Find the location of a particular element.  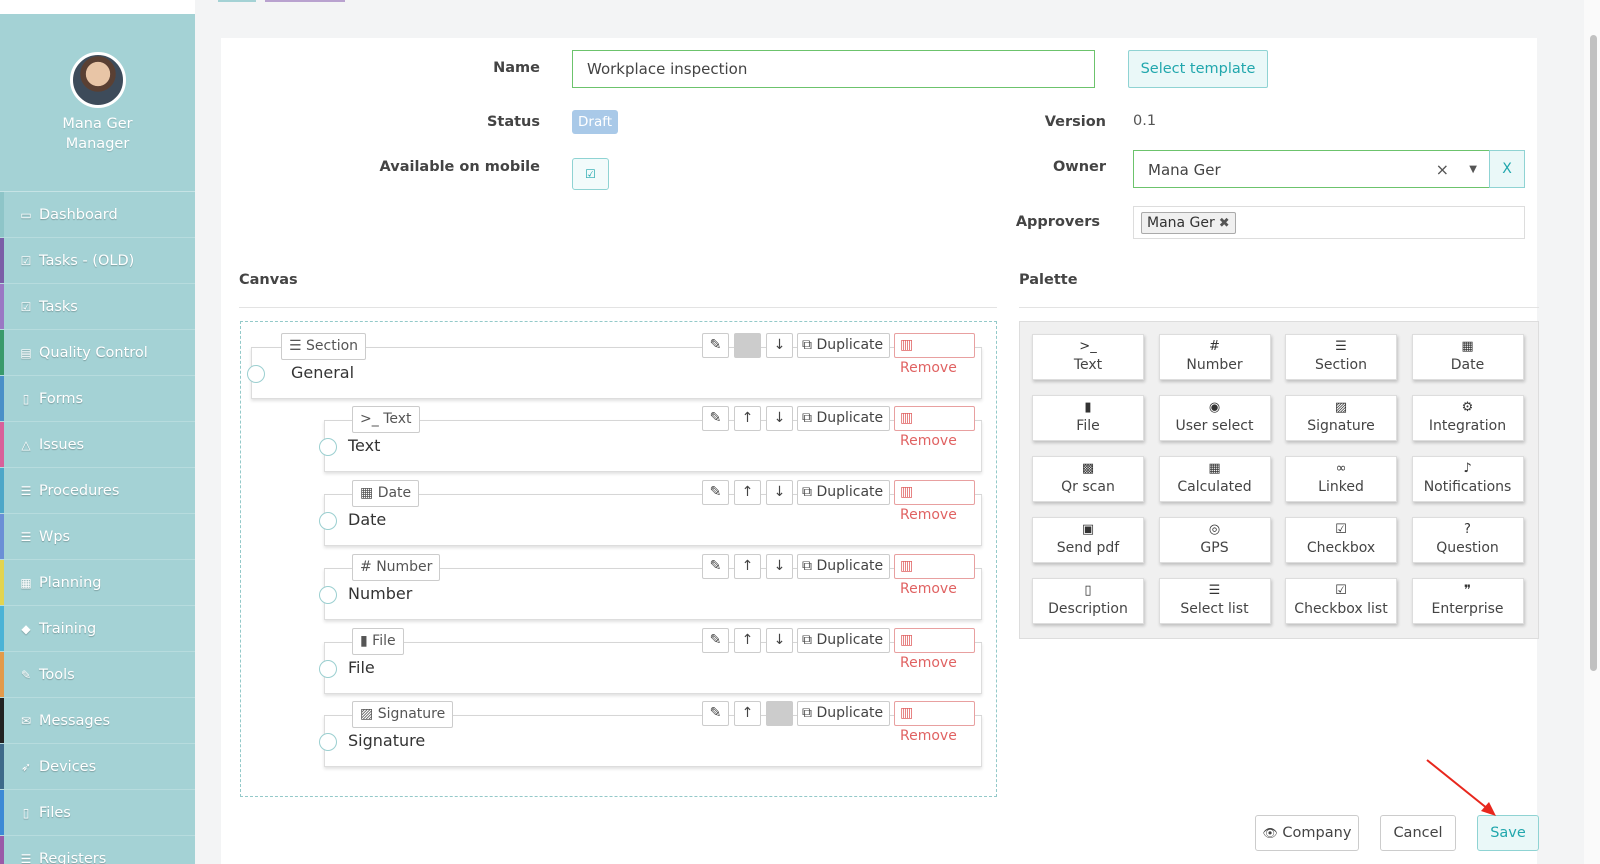

sidebar-item-tools: ✎ Tools is located at coordinates (97, 675).